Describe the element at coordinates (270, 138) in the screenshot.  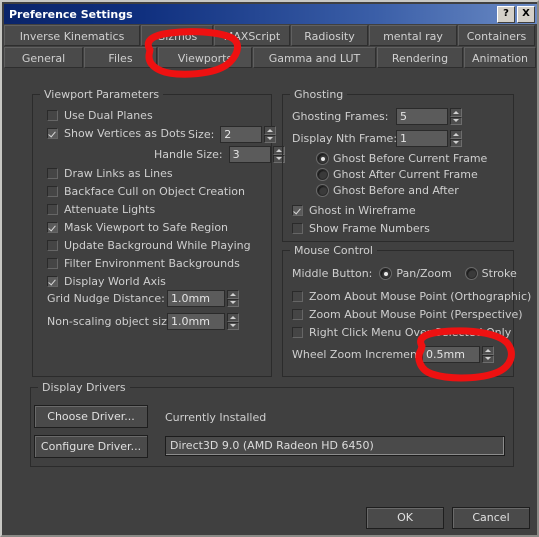
I see `size-spinner-down-icon` at that location.